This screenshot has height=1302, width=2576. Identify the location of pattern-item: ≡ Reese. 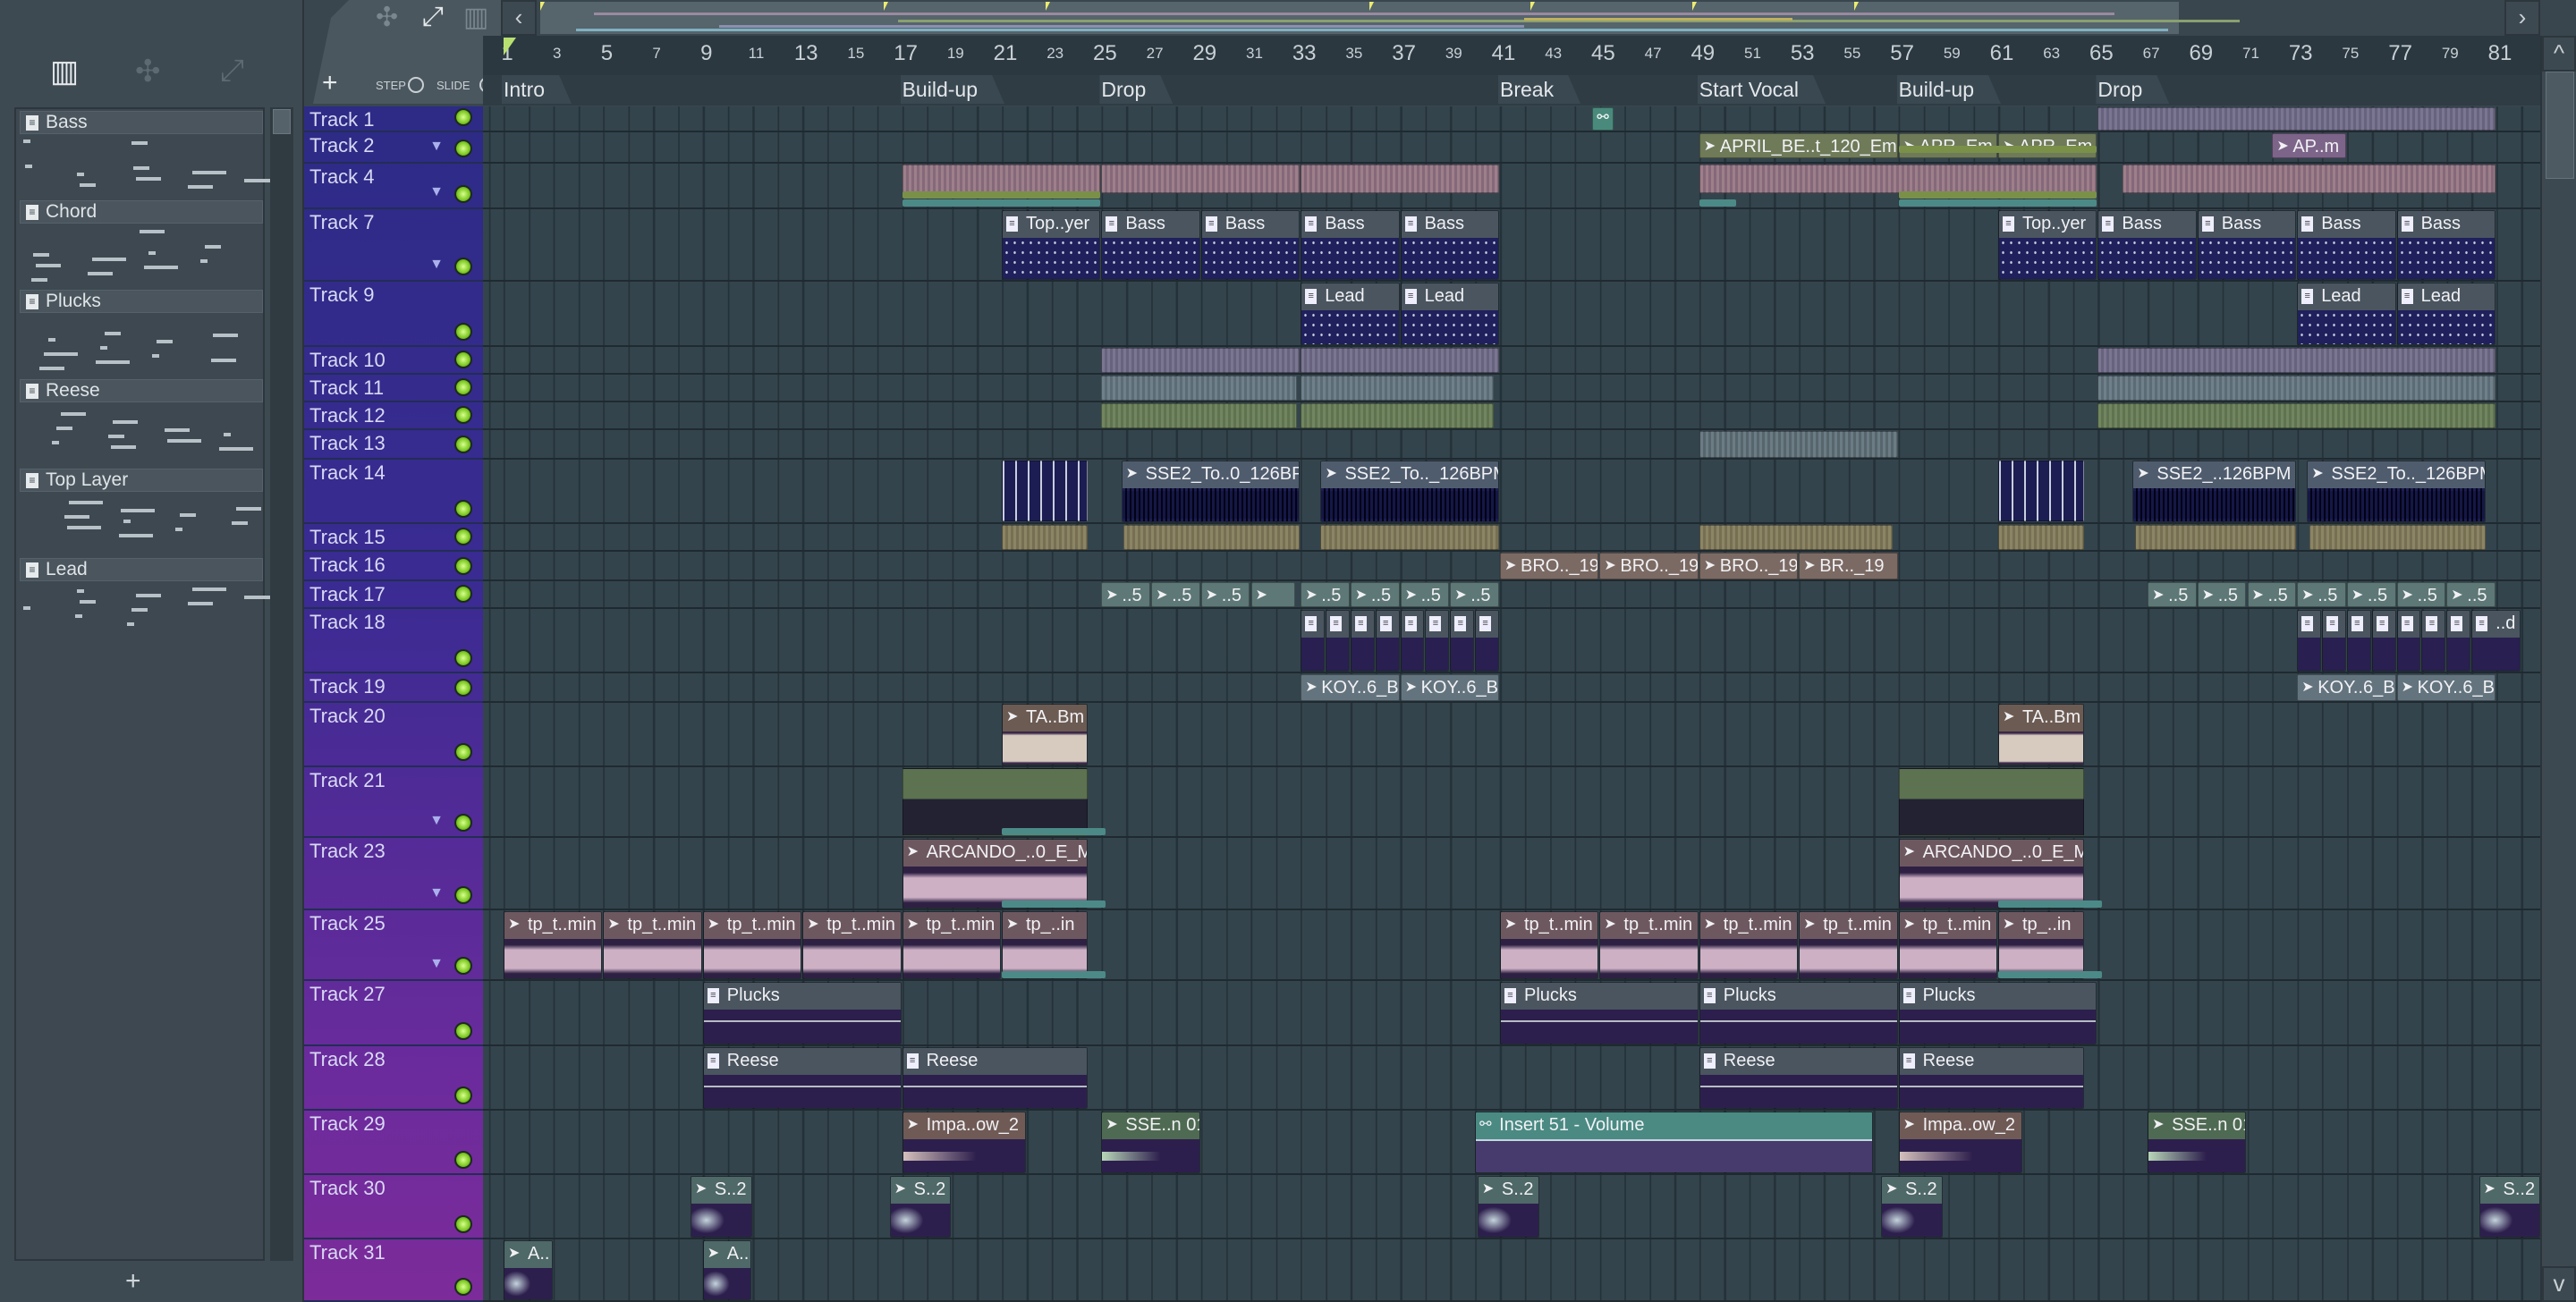
(141, 424).